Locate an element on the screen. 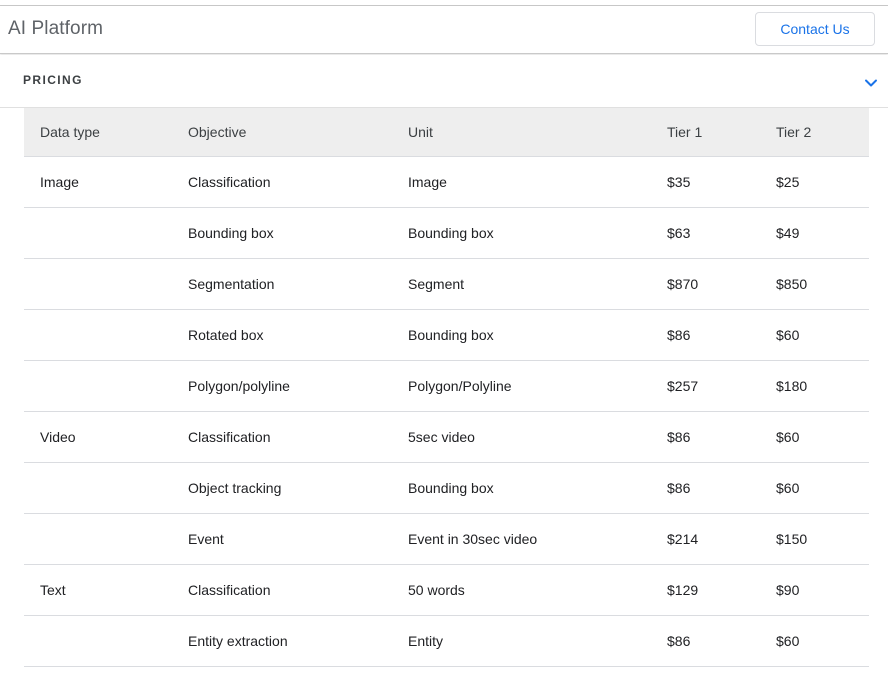 The width and height of the screenshot is (888, 680). table-row: Rotated box Bounding box $86 $60 is located at coordinates (446, 335).